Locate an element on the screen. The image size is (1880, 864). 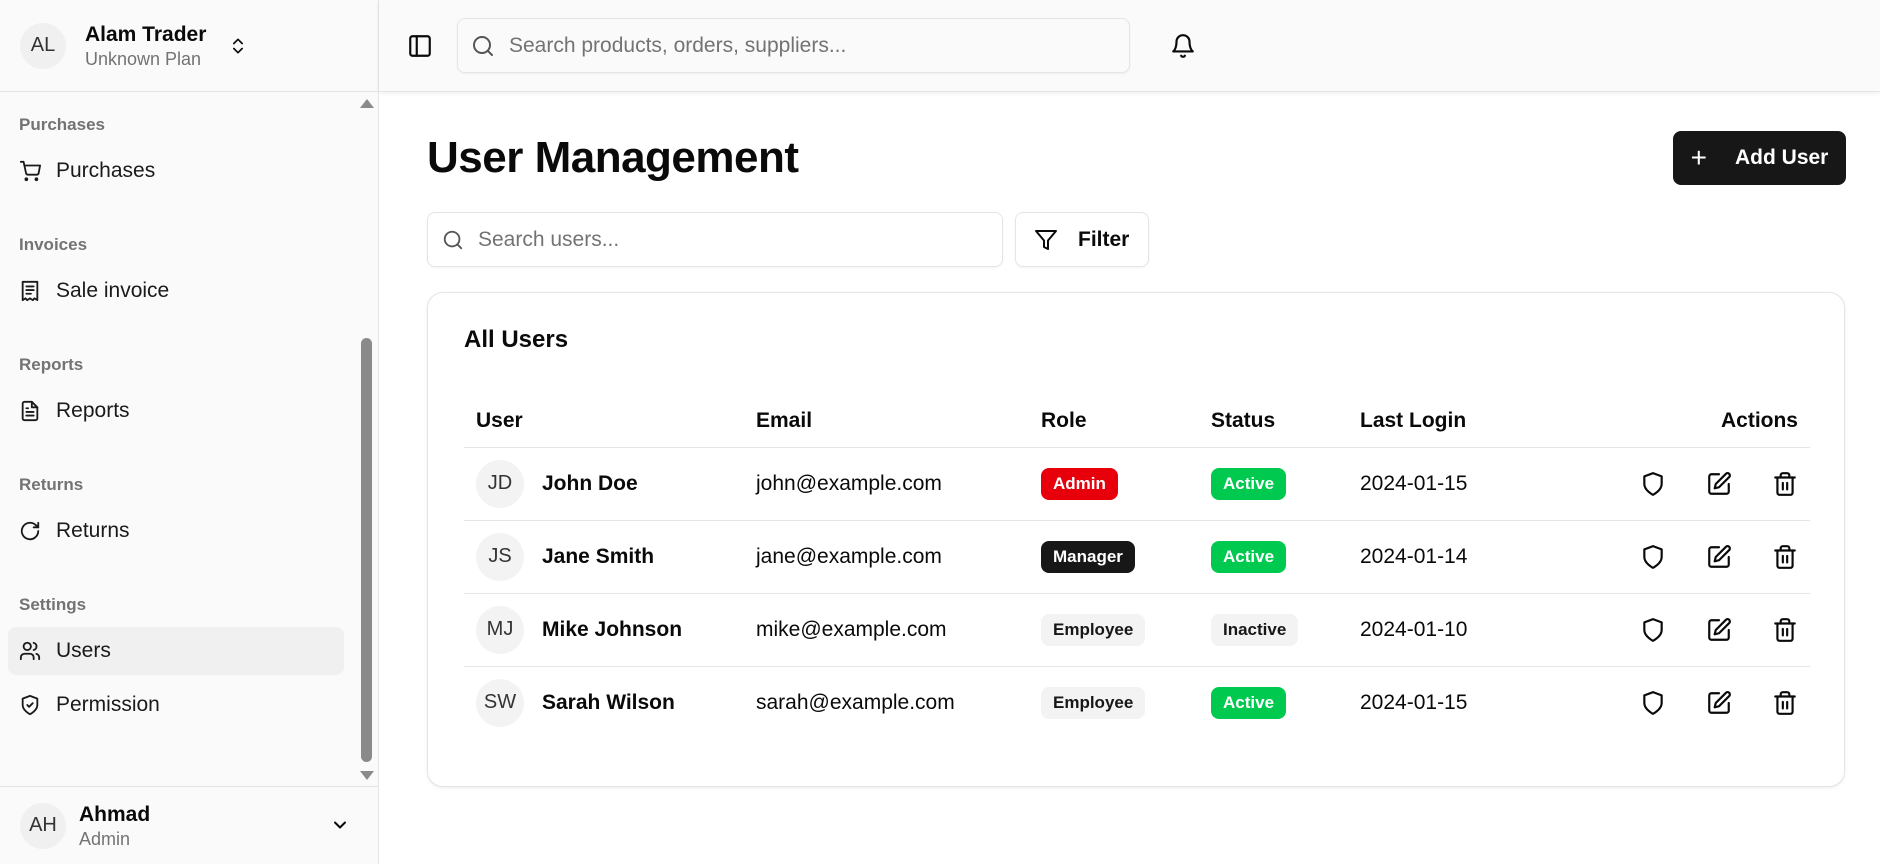
scroll-thumb is located at coordinates (366, 550).